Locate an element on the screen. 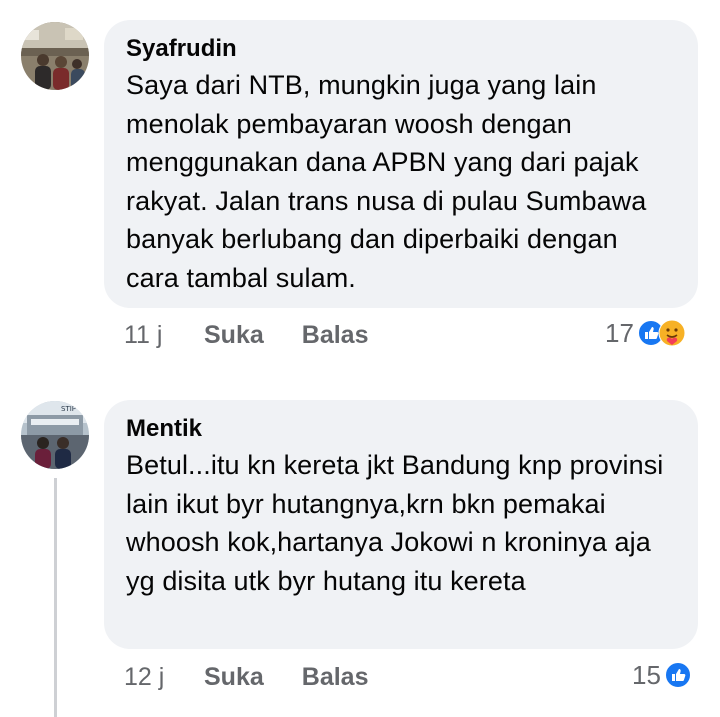 Image resolution: width=720 pixels, height=717 pixels. svg-text: STIP is located at coordinates (68, 409).